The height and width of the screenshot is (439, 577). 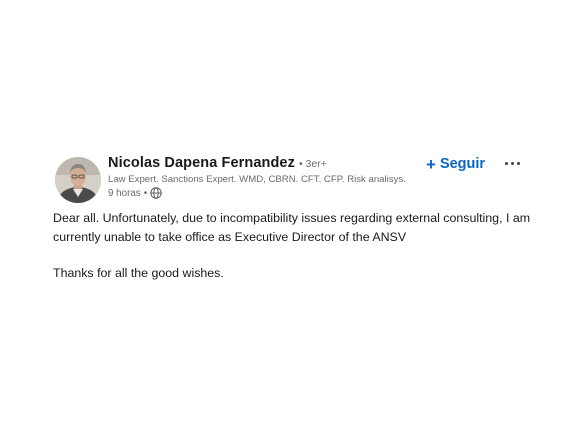 I want to click on author-name-row: Nicolas Dapena Fernandez • 3er+, so click(x=268, y=163).